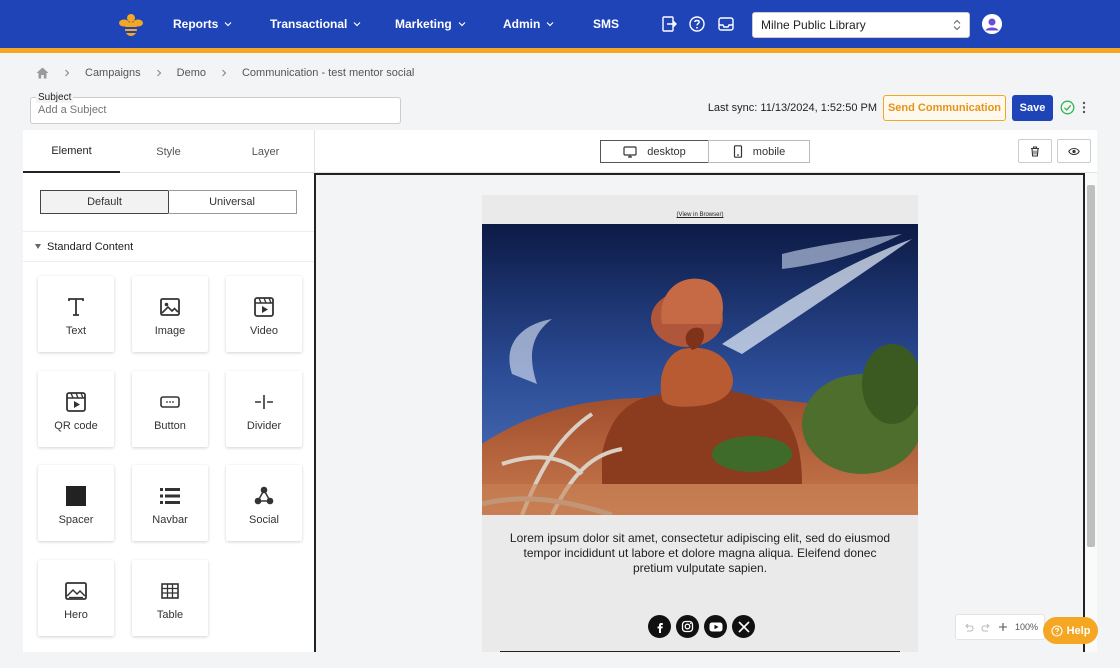  I want to click on panel-tabs: Element Style Layer, so click(169, 151).